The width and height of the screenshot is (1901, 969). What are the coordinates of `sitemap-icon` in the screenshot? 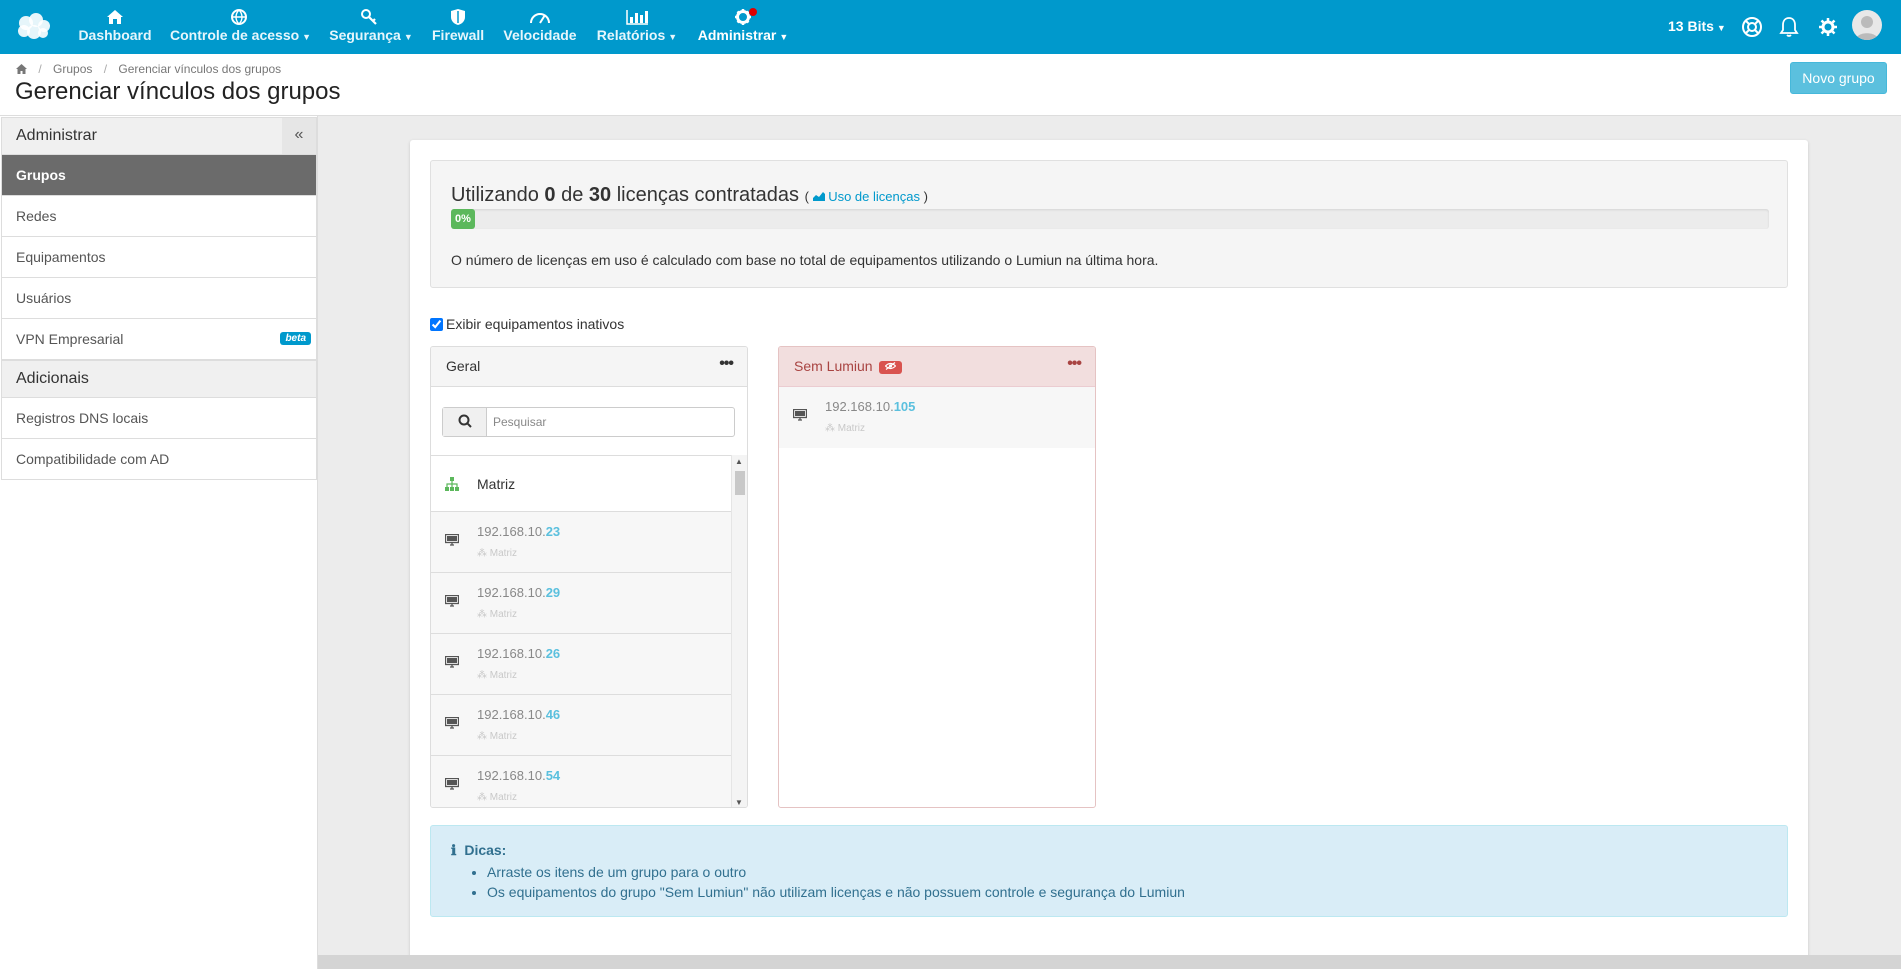 It's located at (452, 484).